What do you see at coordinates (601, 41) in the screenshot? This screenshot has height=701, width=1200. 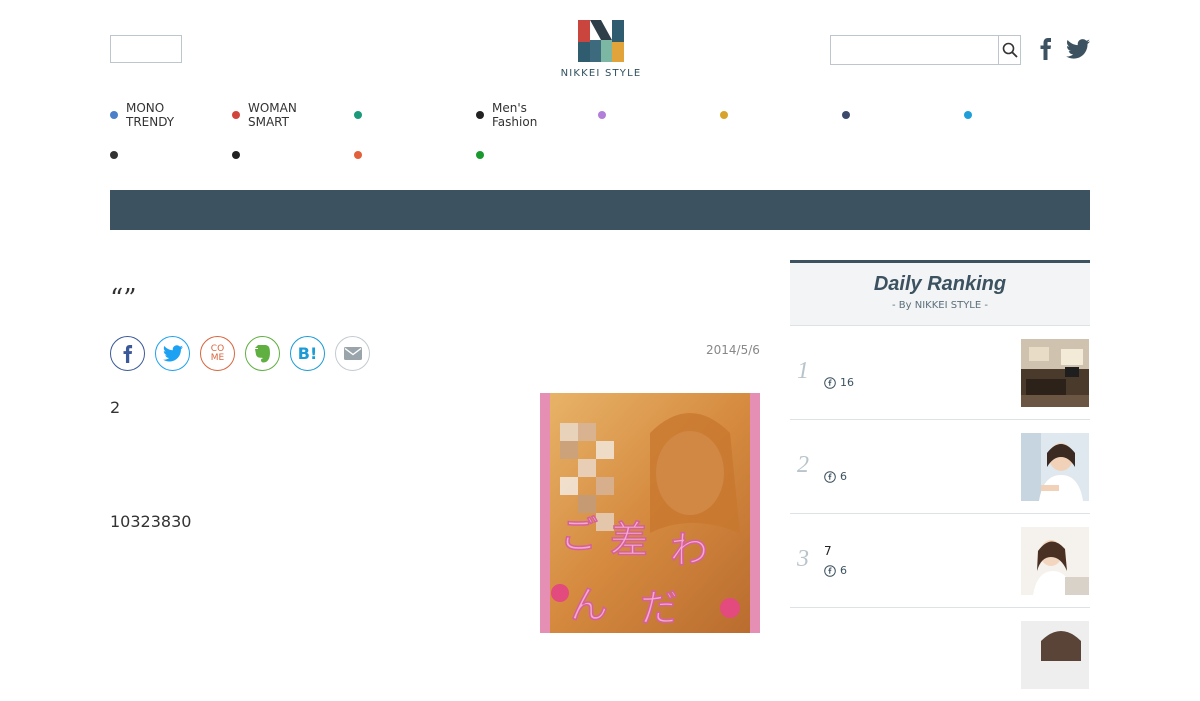 I see `nikkei-logo-icon` at bounding box center [601, 41].